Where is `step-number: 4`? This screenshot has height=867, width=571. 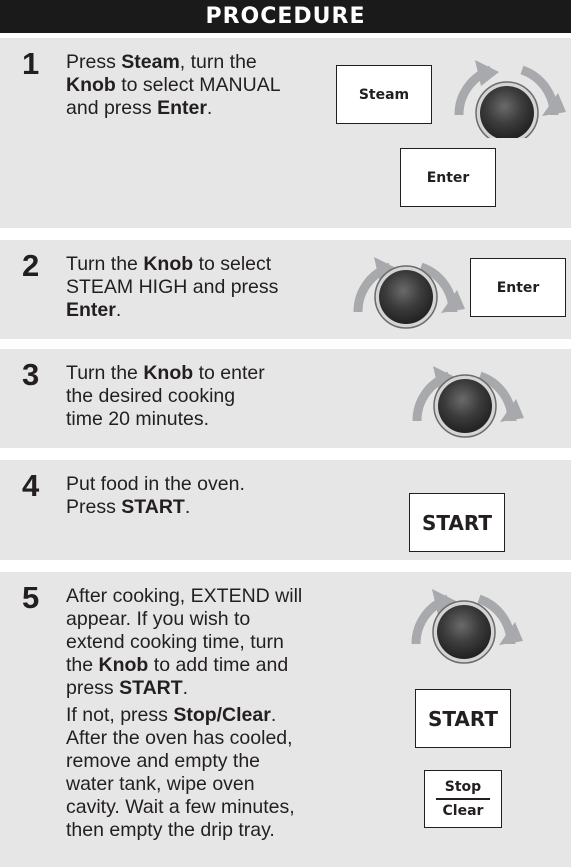
step-number: 4 is located at coordinates (31, 485).